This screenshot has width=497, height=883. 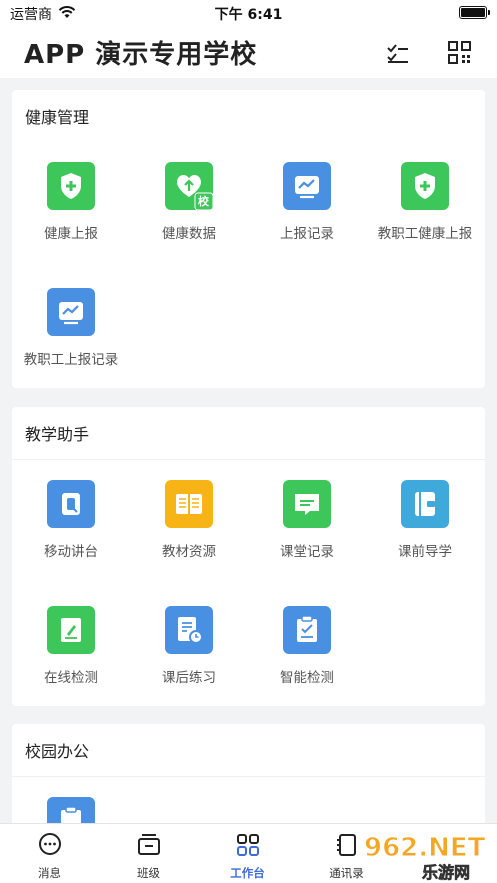 I want to click on tab-workbench: 工作台, so click(x=247, y=853).